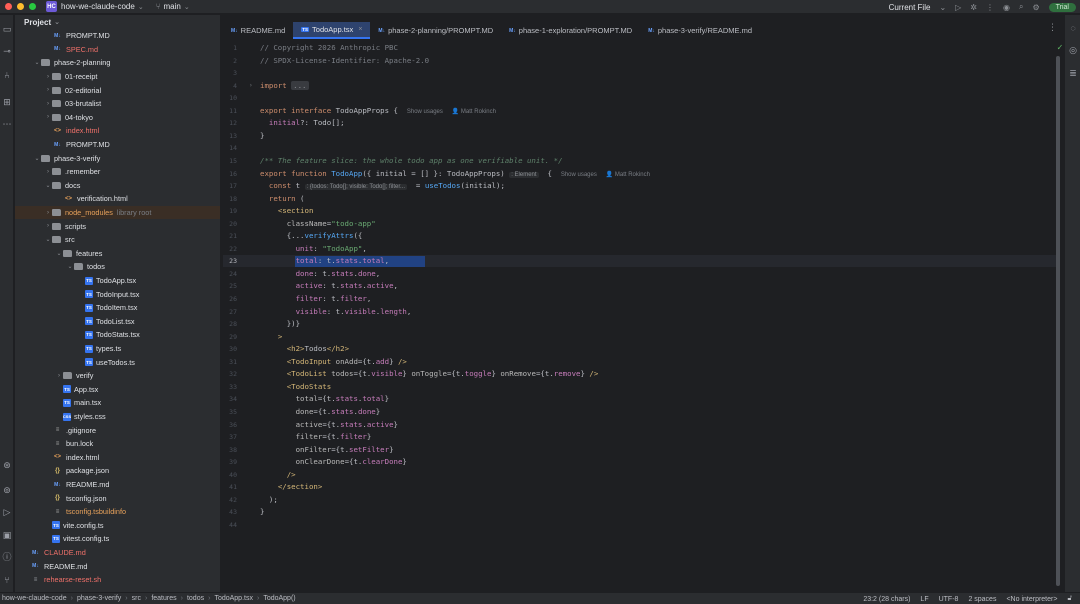  Describe the element at coordinates (287, 210) in the screenshot. I see `code-line: <section` at that location.